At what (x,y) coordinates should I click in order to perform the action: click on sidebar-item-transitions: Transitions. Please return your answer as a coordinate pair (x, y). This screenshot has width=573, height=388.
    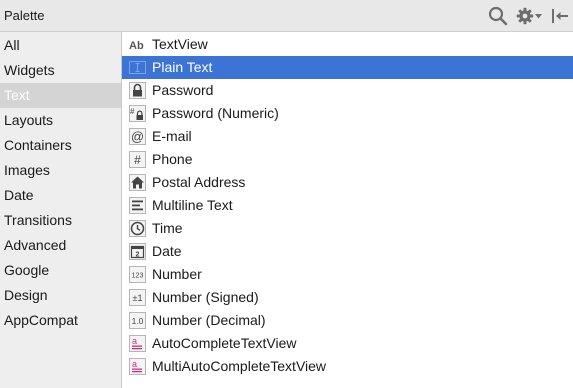
    Looking at the image, I should click on (60, 220).